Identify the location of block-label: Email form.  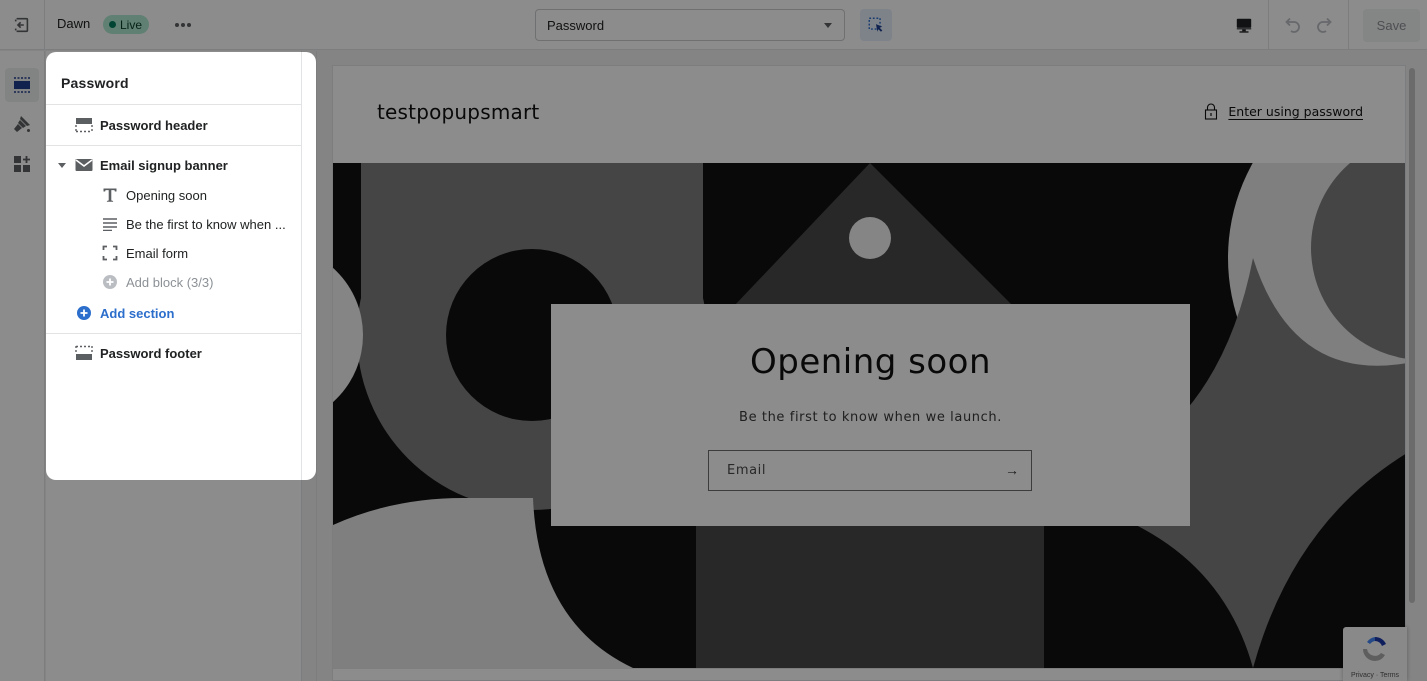
(157, 253).